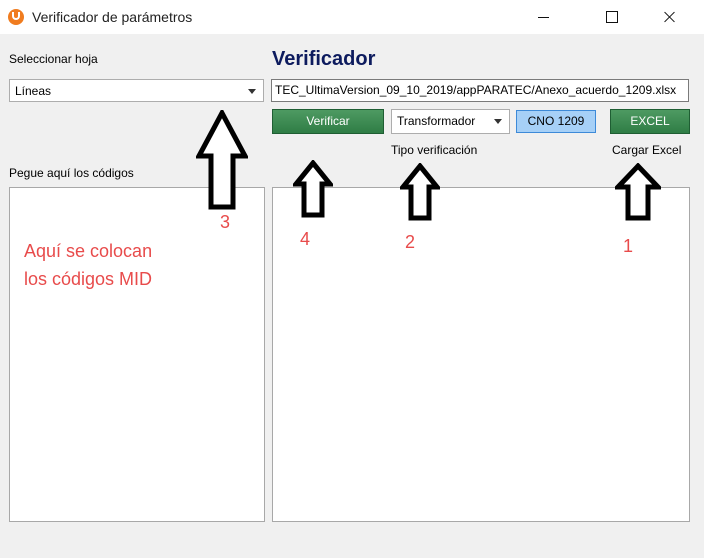 Image resolution: width=704 pixels, height=558 pixels. What do you see at coordinates (543, 17) in the screenshot?
I see `minimize-button` at bounding box center [543, 17].